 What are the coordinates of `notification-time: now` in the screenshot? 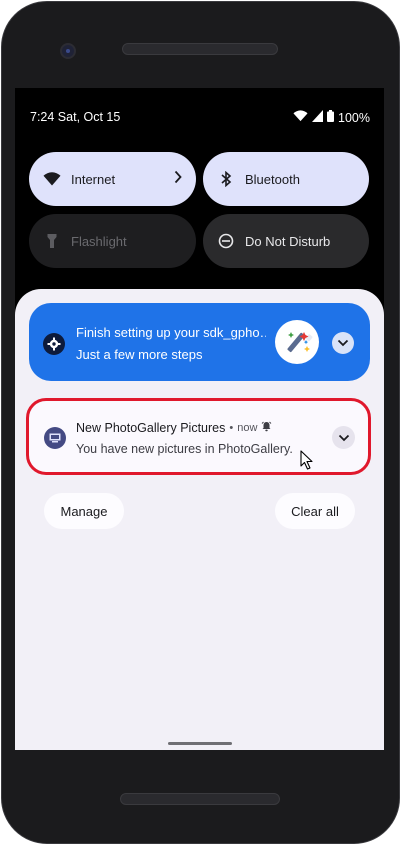 It's located at (247, 428).